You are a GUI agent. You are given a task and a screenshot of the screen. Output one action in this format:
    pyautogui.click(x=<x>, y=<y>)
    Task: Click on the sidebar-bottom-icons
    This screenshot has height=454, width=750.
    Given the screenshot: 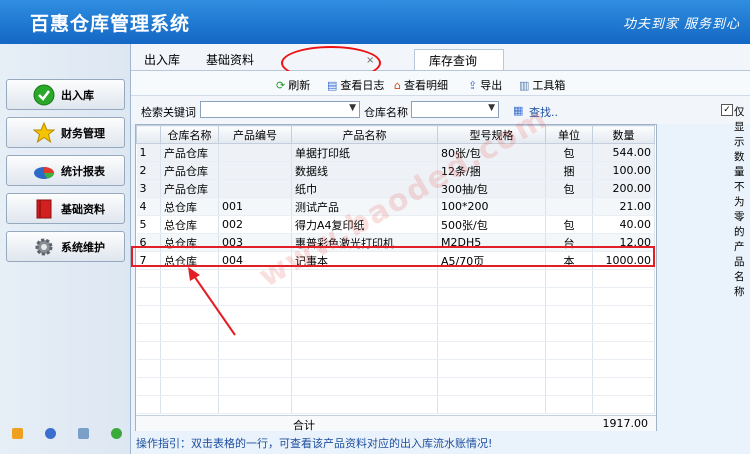 What is the action you would take?
    pyautogui.click(x=67, y=433)
    